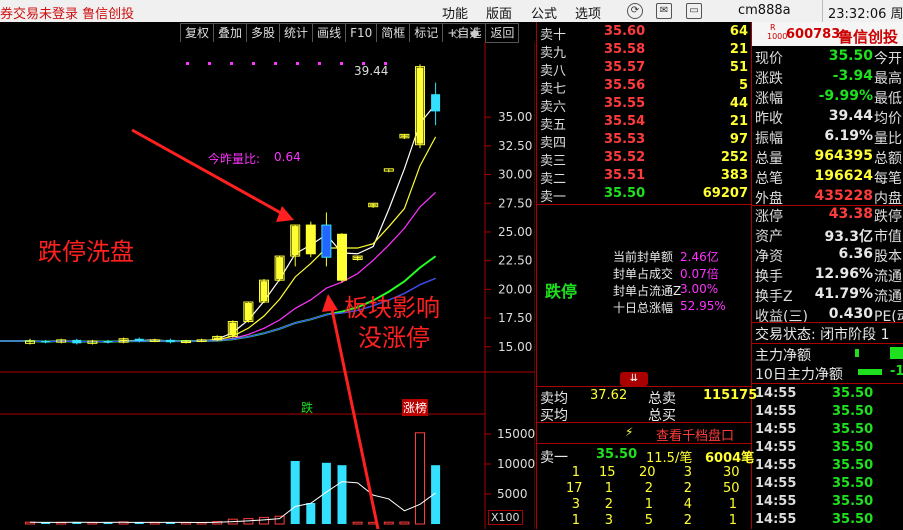 Image resolution: width=903 pixels, height=530 pixels. Describe the element at coordinates (393, 33) in the screenshot. I see `toolbar-simple-button: 简框` at that location.